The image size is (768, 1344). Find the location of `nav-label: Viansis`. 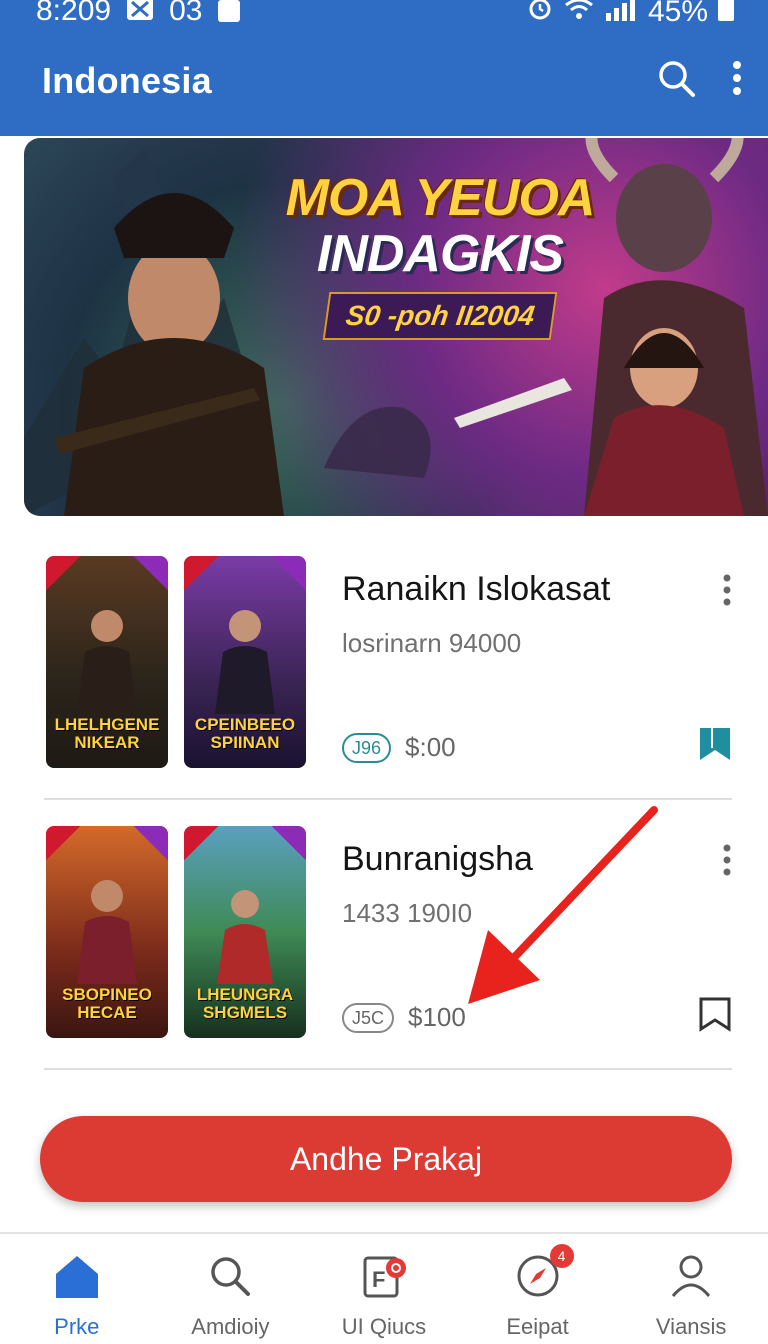

nav-label: Viansis is located at coordinates (691, 1326).